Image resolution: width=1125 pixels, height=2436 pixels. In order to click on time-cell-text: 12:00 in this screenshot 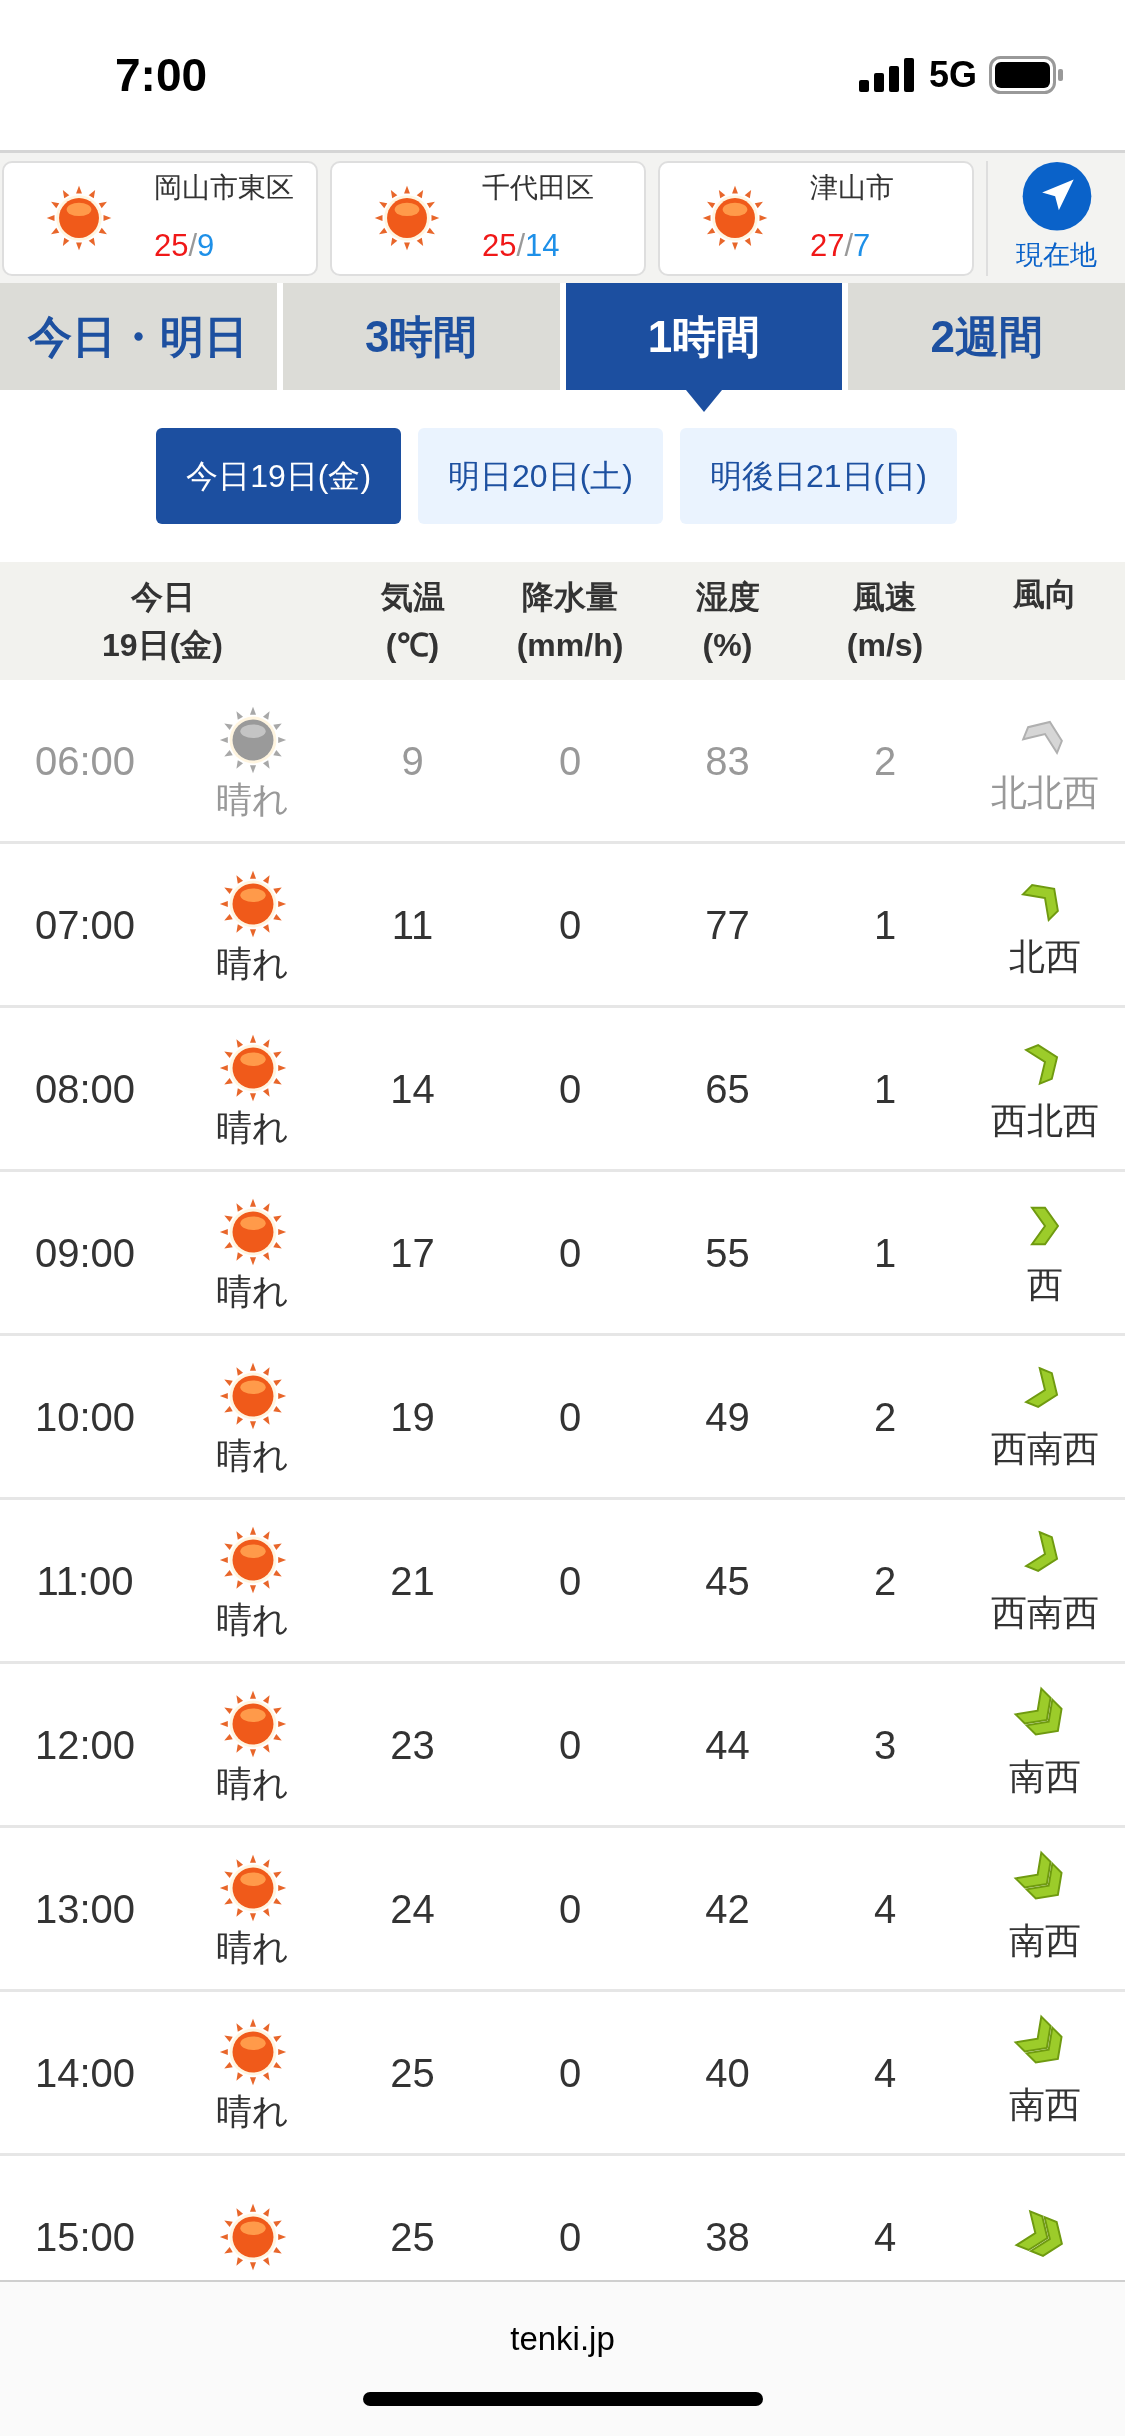, I will do `click(85, 1745)`.